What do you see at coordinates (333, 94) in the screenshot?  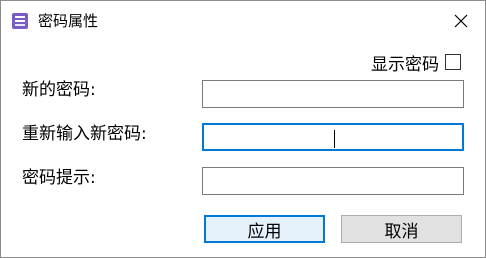 I see `new-password-field` at bounding box center [333, 94].